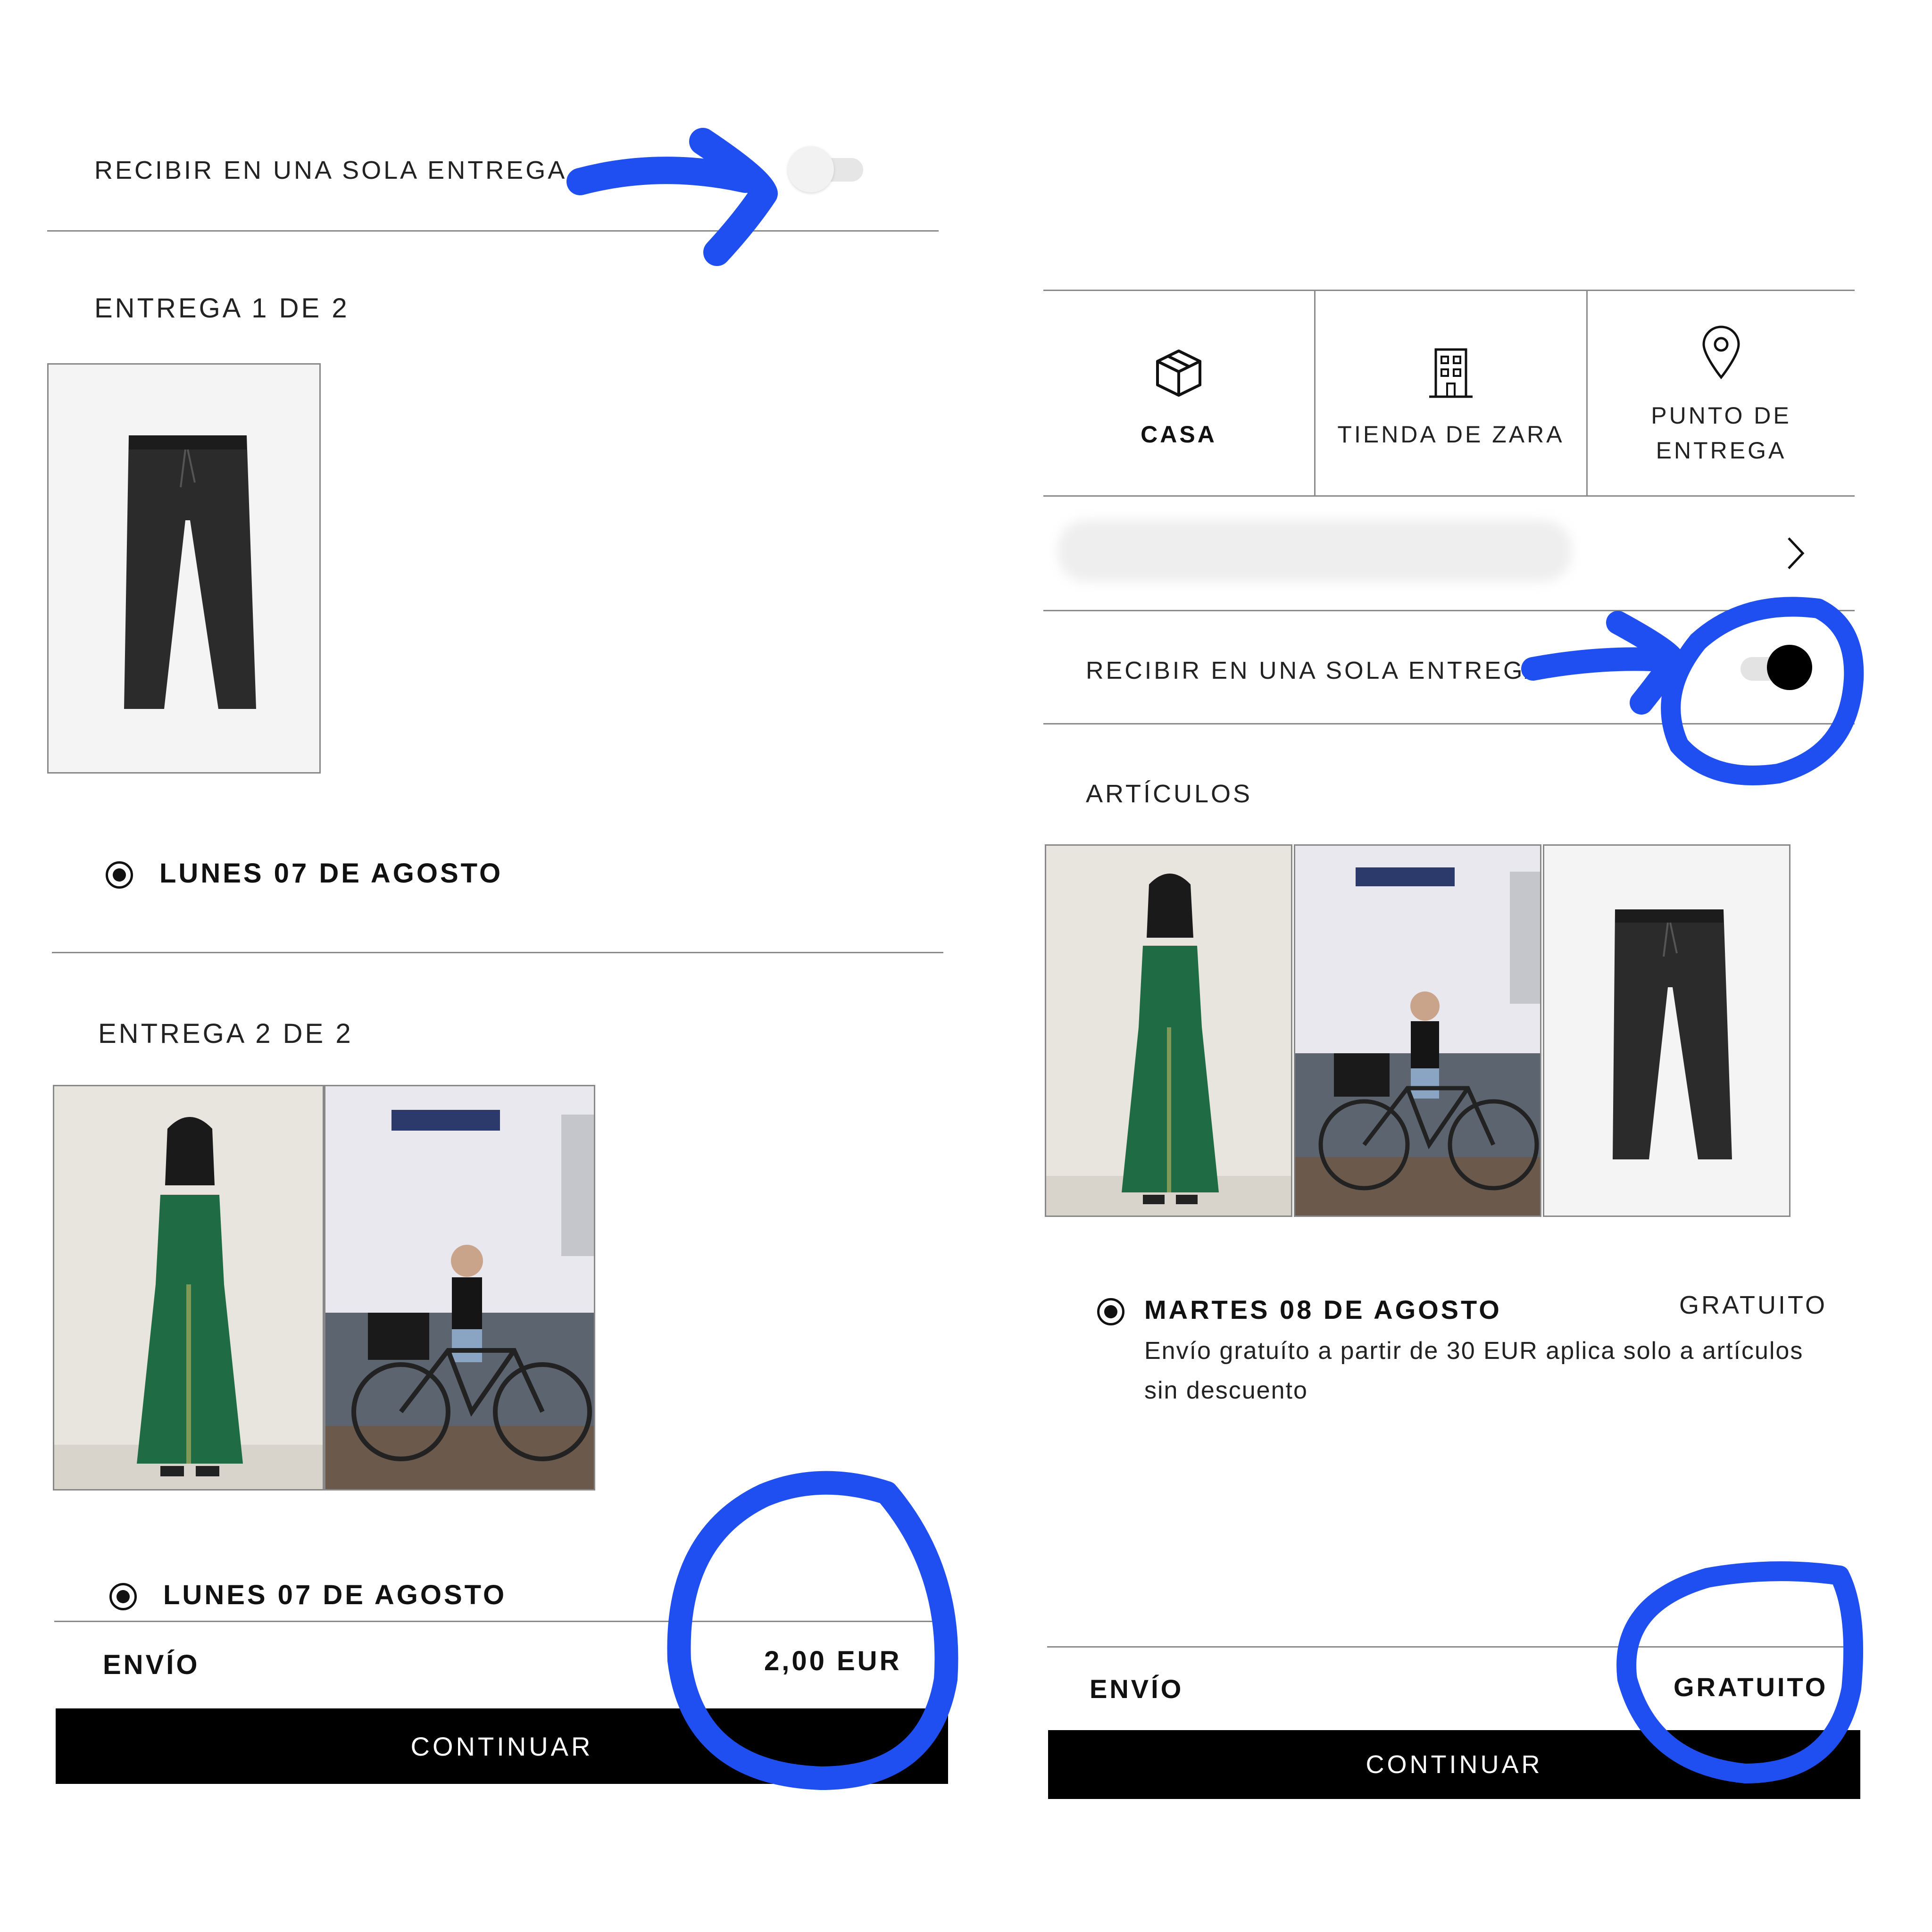 The height and width of the screenshot is (1932, 1932). Describe the element at coordinates (1454, 1765) in the screenshot. I see `continue-button-right: CONTINUAR` at that location.